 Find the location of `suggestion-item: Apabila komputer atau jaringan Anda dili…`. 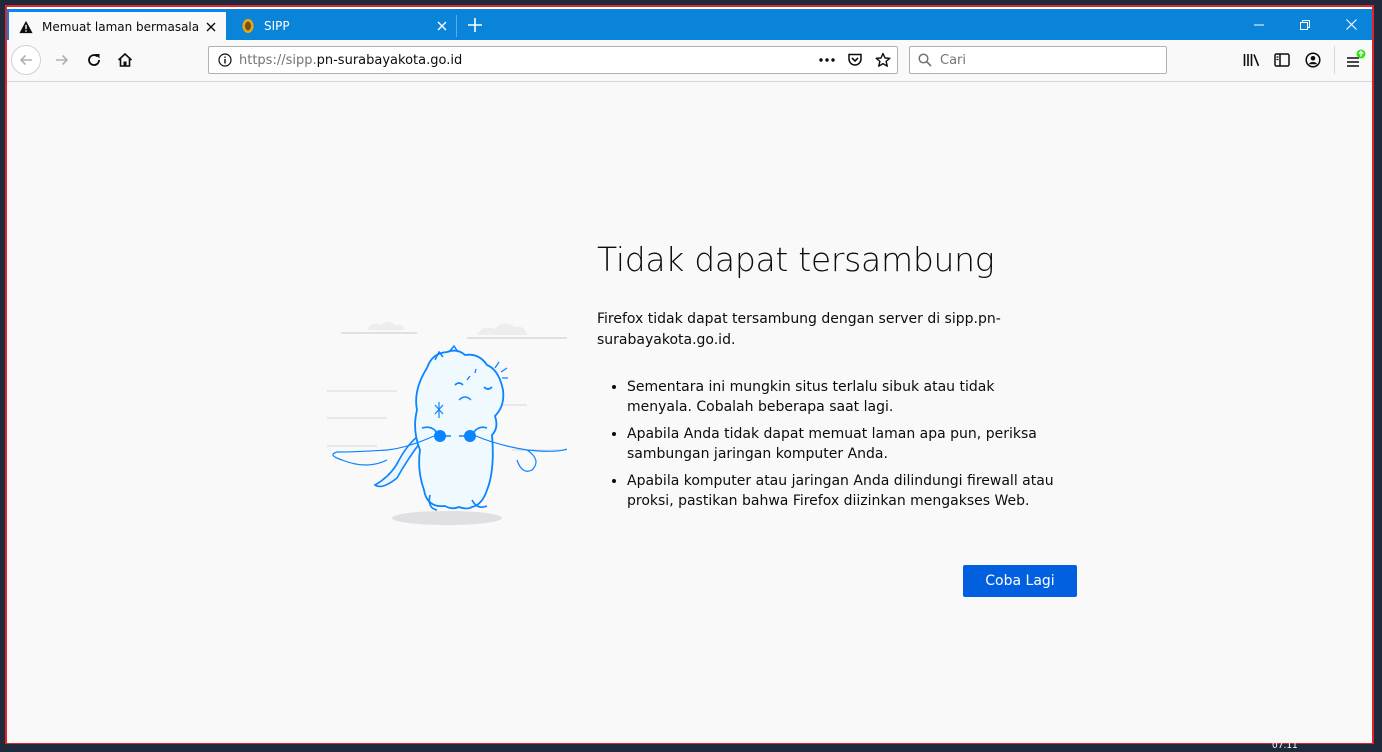

suggestion-item: Apabila komputer atau jaringan Anda dili… is located at coordinates (842, 491).